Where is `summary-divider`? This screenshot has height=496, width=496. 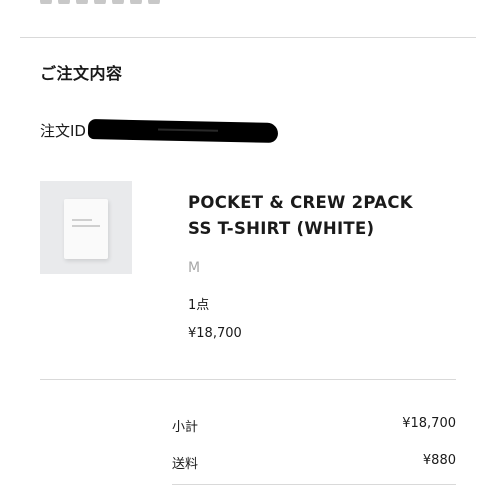
summary-divider is located at coordinates (248, 379).